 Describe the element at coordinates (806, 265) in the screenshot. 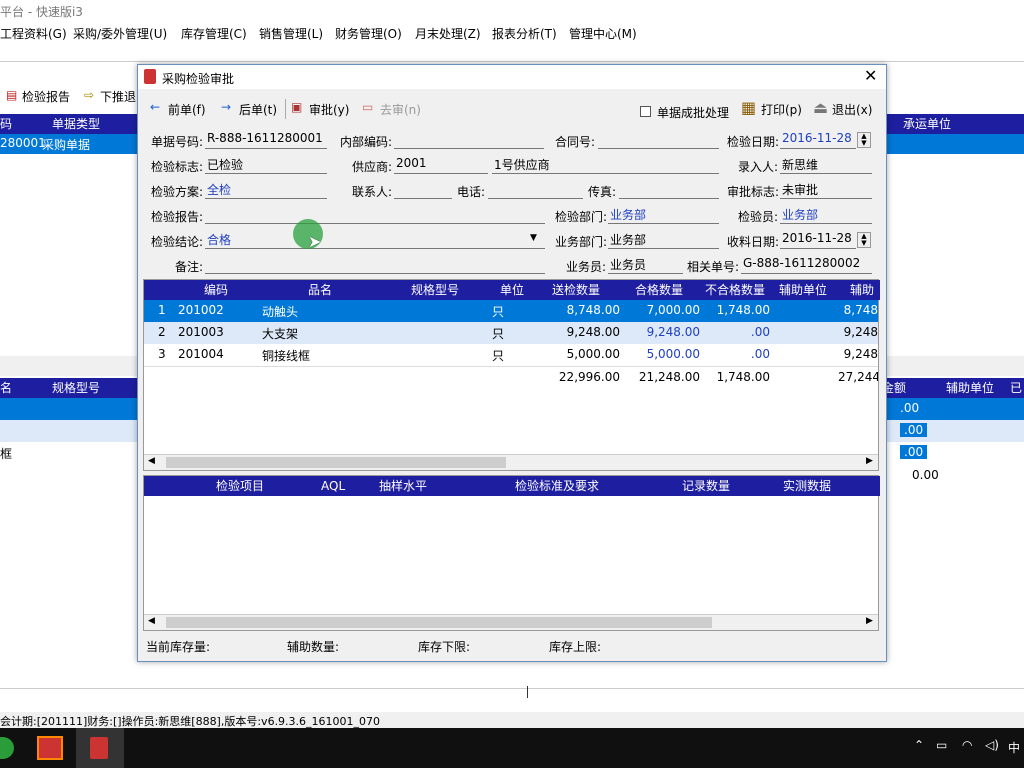

I see `related-no-field: G-888-1611280002` at that location.